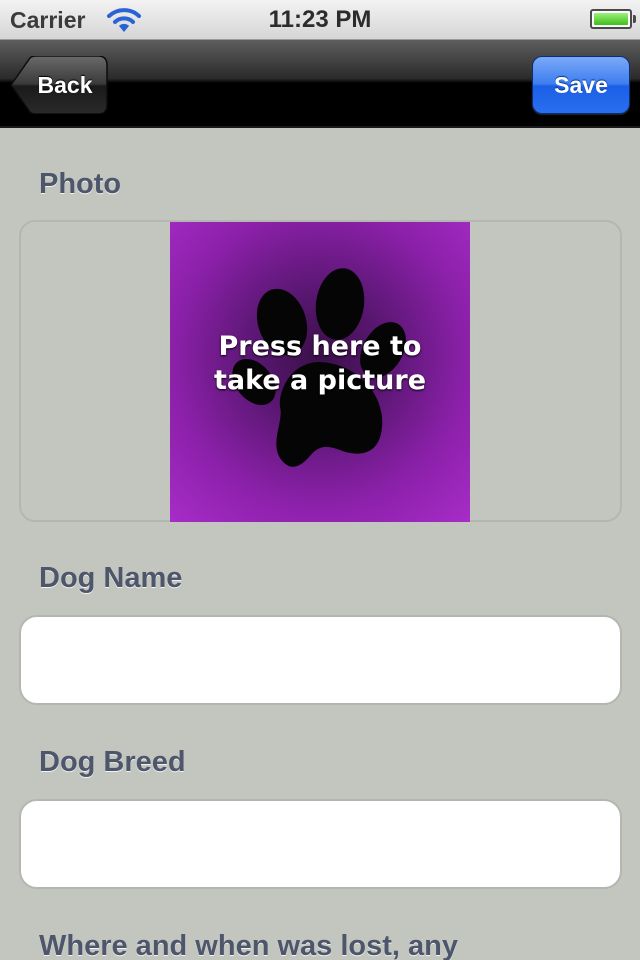 Image resolution: width=640 pixels, height=960 pixels. Describe the element at coordinates (111, 578) in the screenshot. I see `dog-name-label: Dog Name` at that location.